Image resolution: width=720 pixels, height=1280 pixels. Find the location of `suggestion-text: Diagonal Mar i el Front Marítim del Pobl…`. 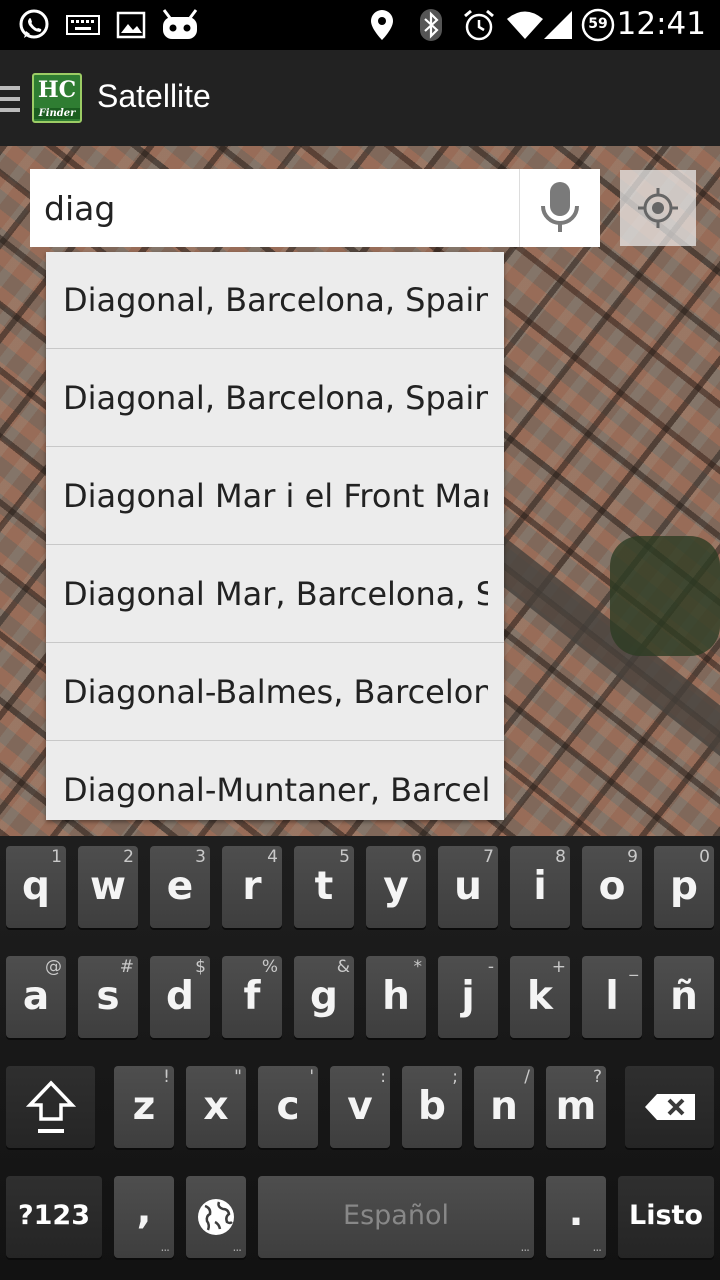

suggestion-text: Diagonal Mar i el Front Marítim del Pobl… is located at coordinates (275, 496).